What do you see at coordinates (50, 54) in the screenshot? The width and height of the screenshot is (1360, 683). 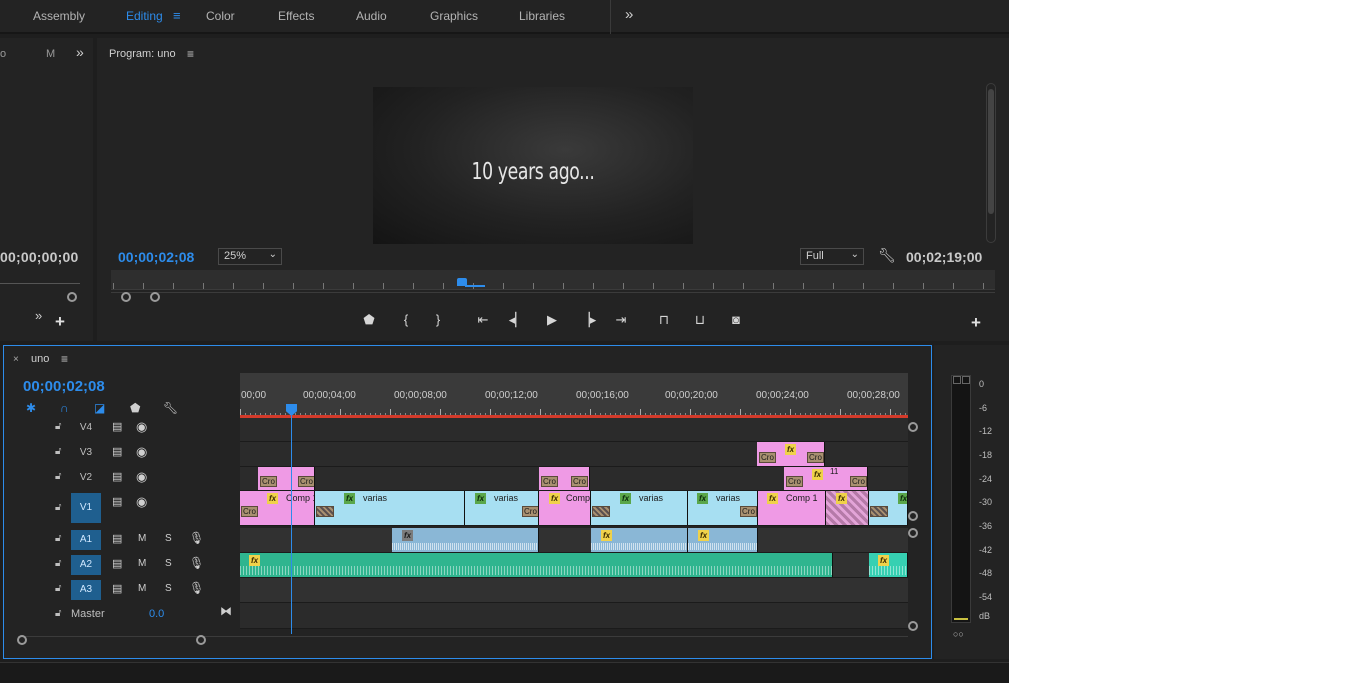 I see `source-panel-tab-2: M` at bounding box center [50, 54].